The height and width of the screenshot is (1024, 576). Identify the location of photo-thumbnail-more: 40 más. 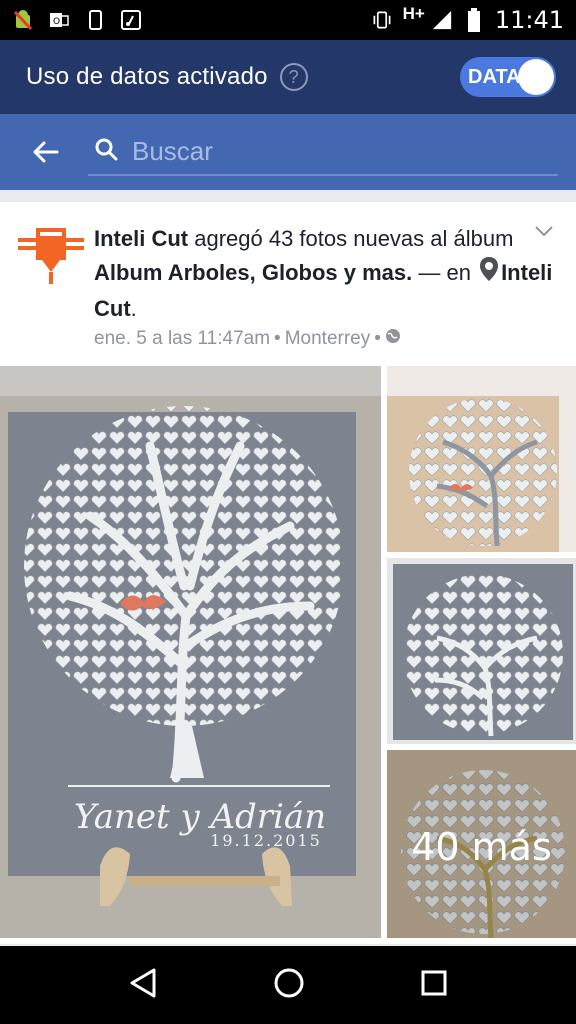
(481, 844).